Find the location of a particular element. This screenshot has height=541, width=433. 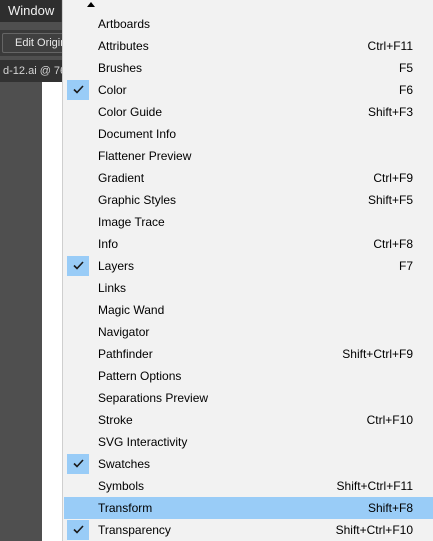

menu-item-label: Document Info is located at coordinates (137, 134).